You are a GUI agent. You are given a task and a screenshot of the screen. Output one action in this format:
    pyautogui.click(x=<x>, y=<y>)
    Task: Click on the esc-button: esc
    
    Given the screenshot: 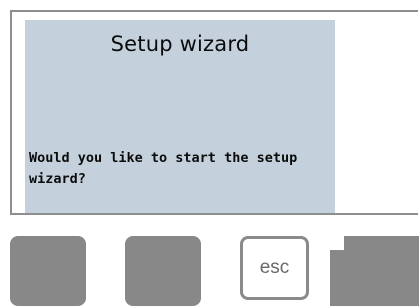 What is the action you would take?
    pyautogui.click(x=274, y=268)
    